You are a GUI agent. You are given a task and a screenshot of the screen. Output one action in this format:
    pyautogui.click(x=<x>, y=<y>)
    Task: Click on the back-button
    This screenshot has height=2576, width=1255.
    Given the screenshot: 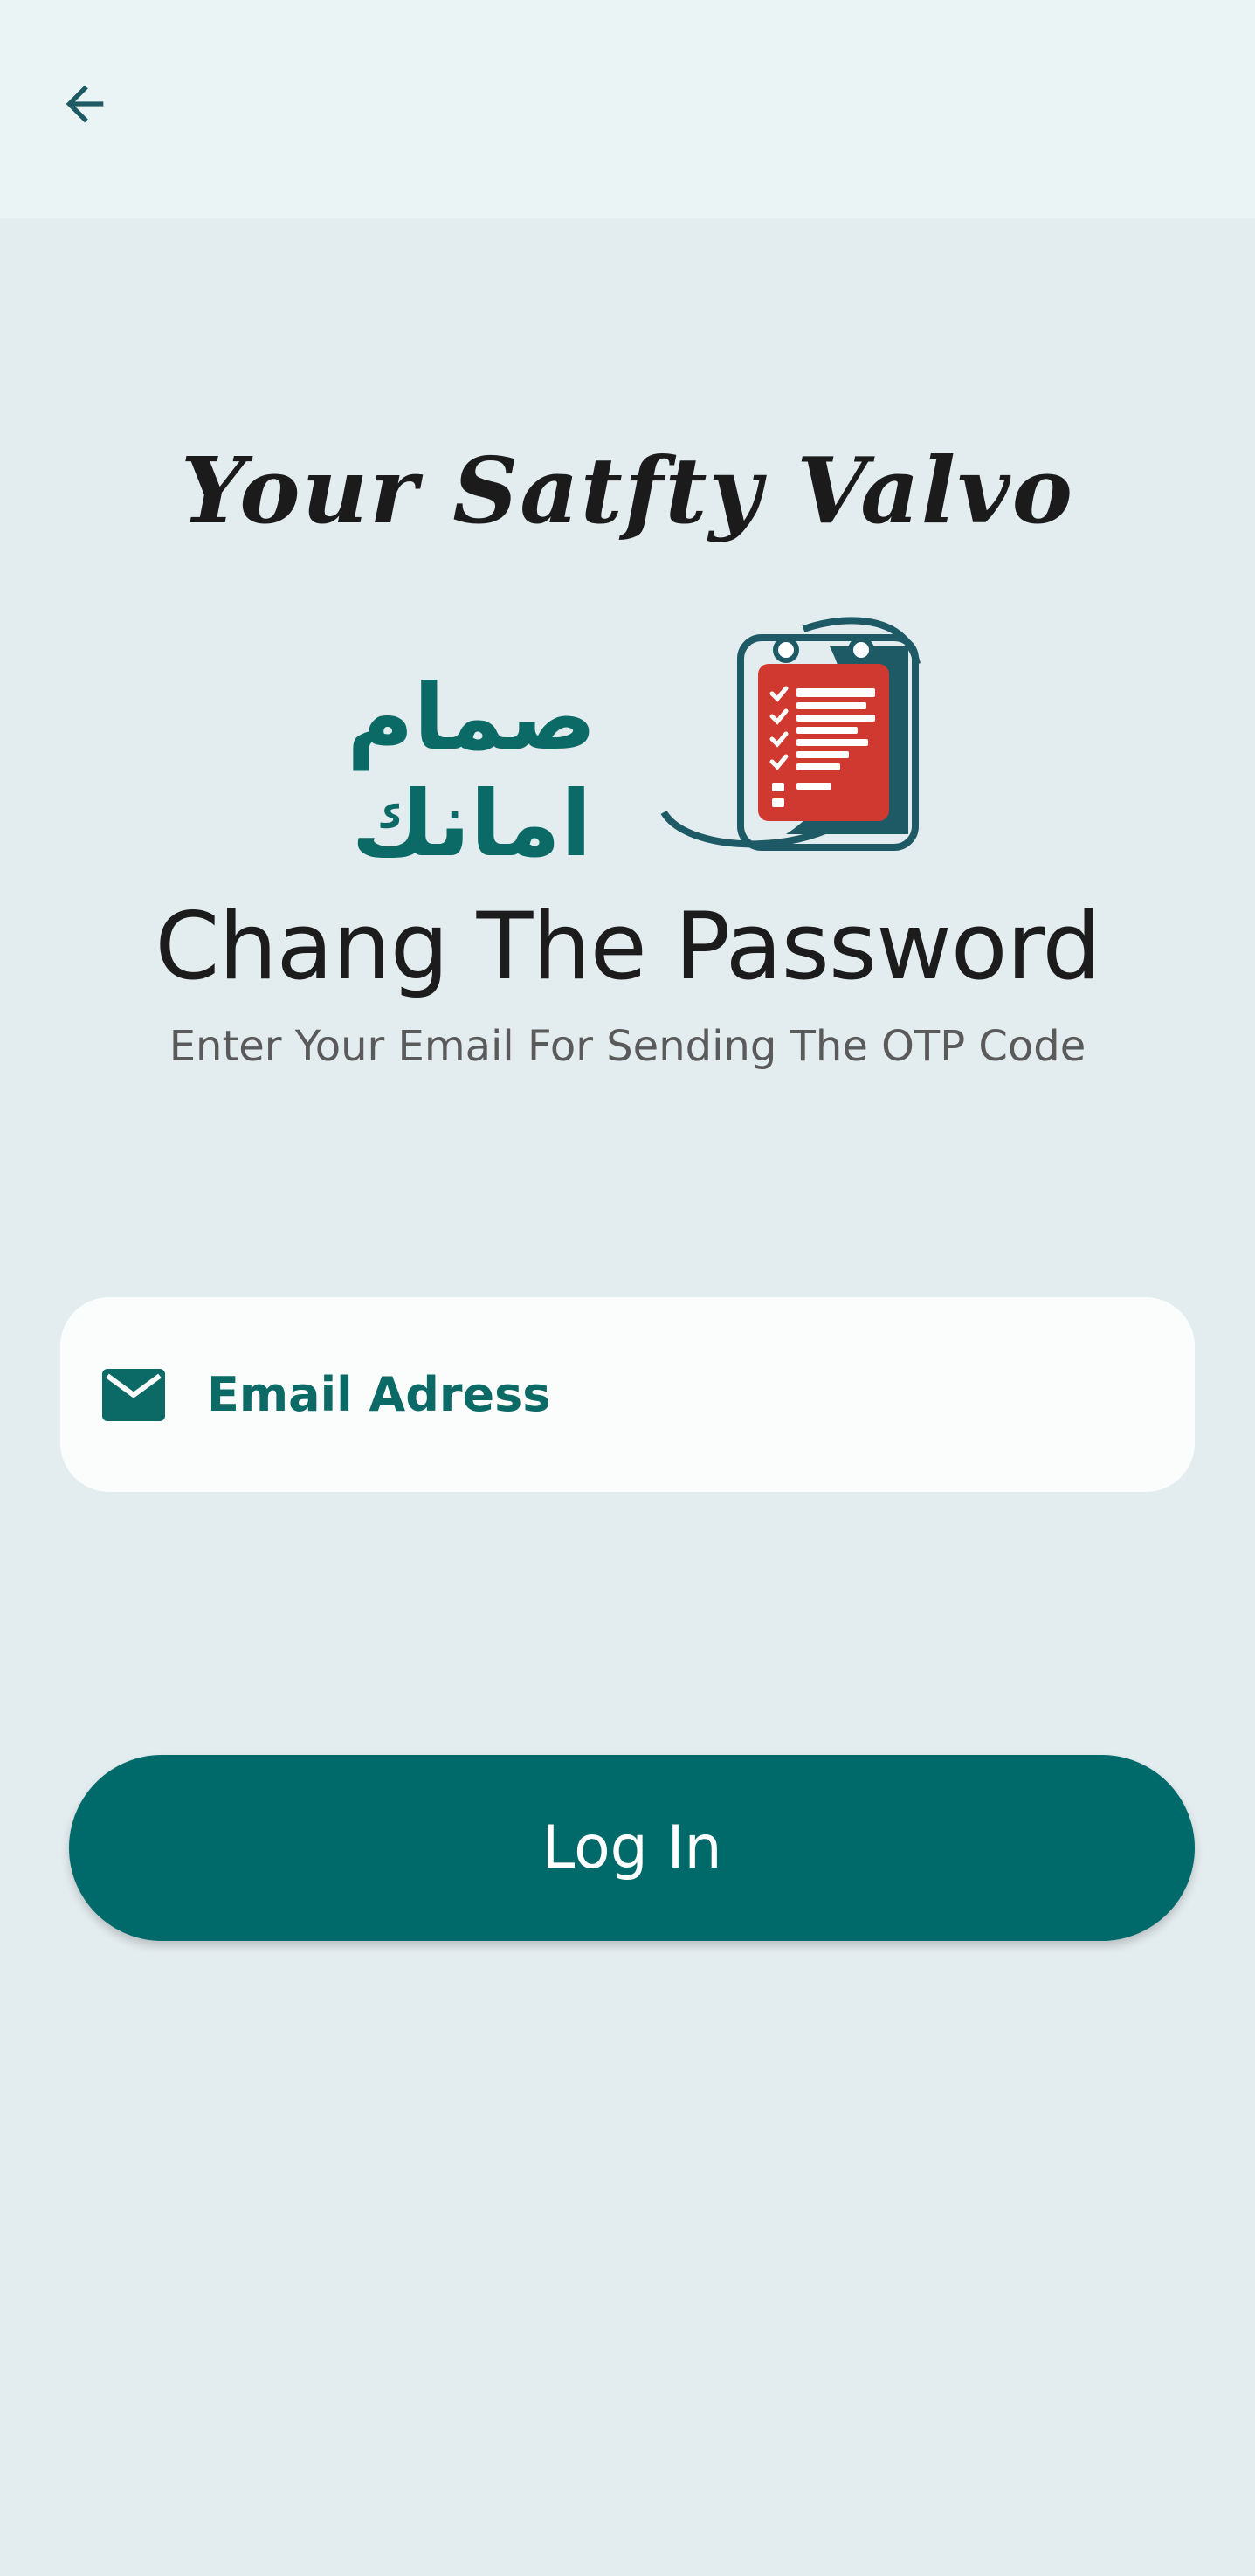 What is the action you would take?
    pyautogui.click(x=84, y=104)
    